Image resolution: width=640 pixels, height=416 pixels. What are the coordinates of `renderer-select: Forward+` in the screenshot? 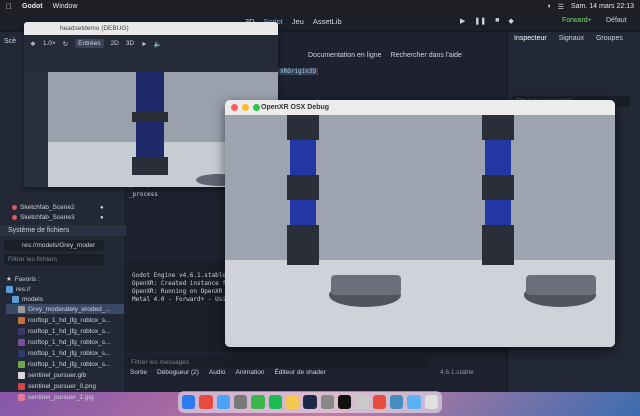 It's located at (577, 20).